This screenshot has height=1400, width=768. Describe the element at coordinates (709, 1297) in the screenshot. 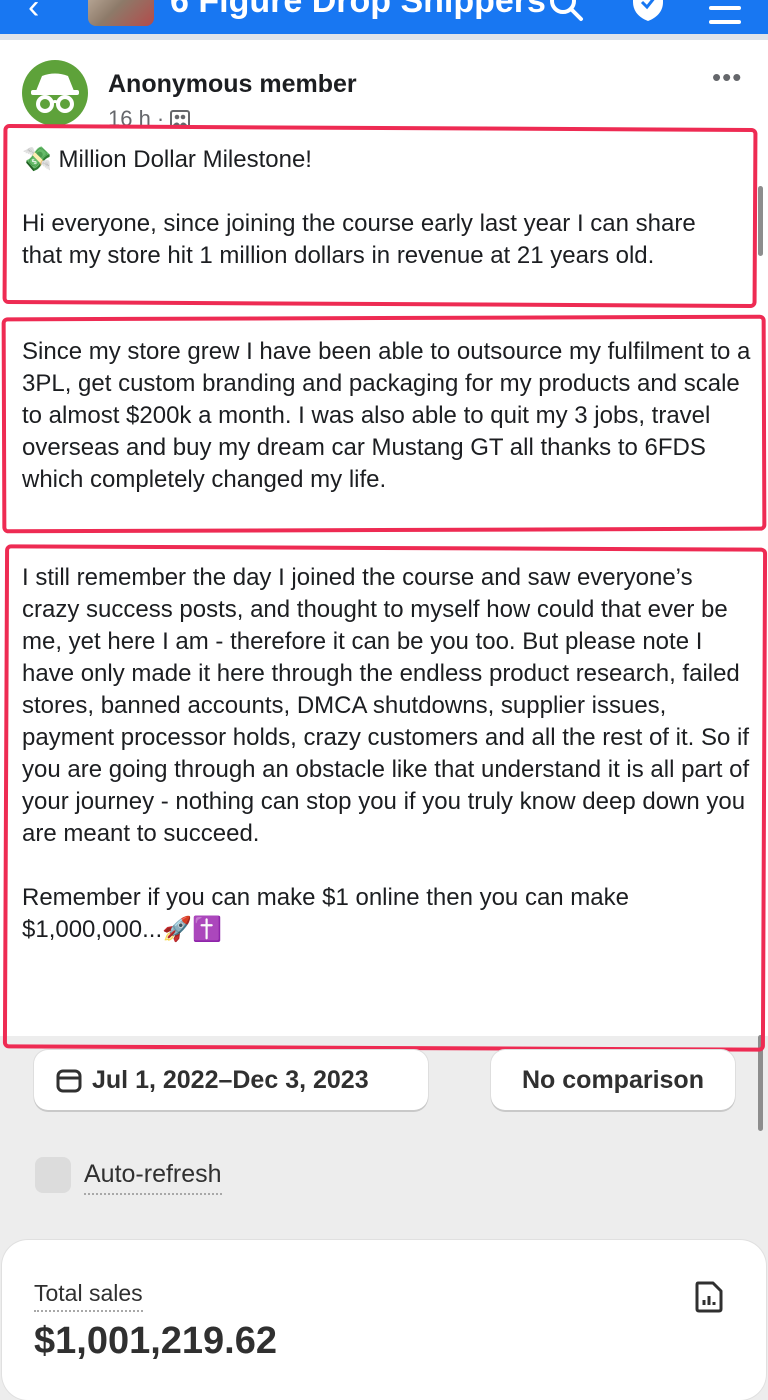

I see `report-icon` at that location.